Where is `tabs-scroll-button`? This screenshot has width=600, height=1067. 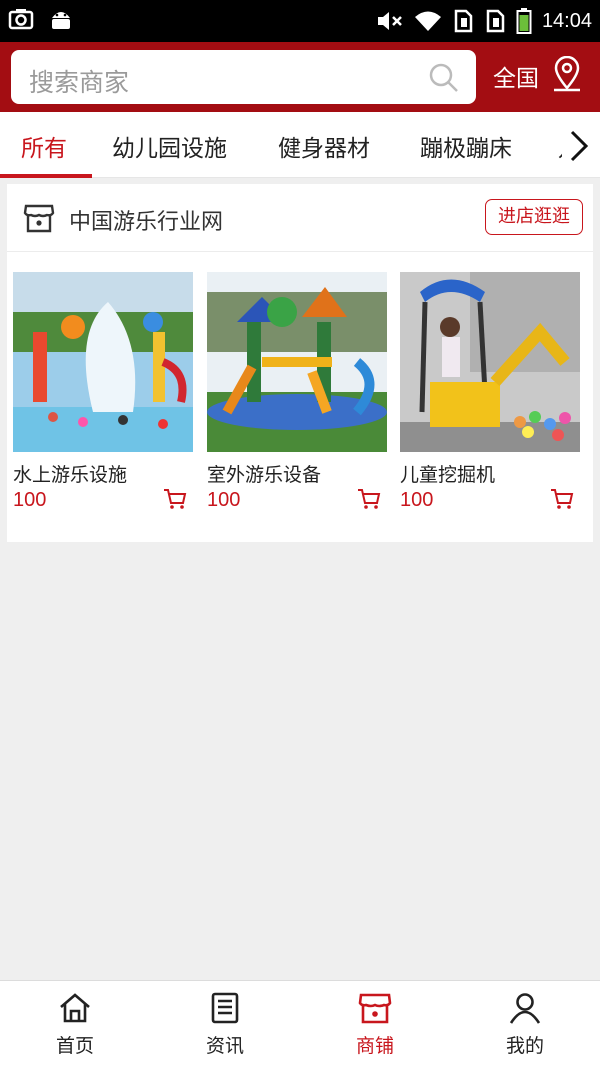
tabs-scroll-button is located at coordinates (581, 146).